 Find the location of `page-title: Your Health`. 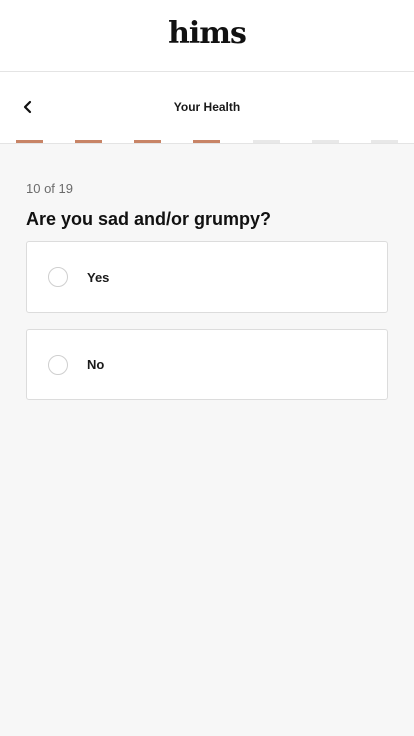

page-title: Your Health is located at coordinates (207, 107).